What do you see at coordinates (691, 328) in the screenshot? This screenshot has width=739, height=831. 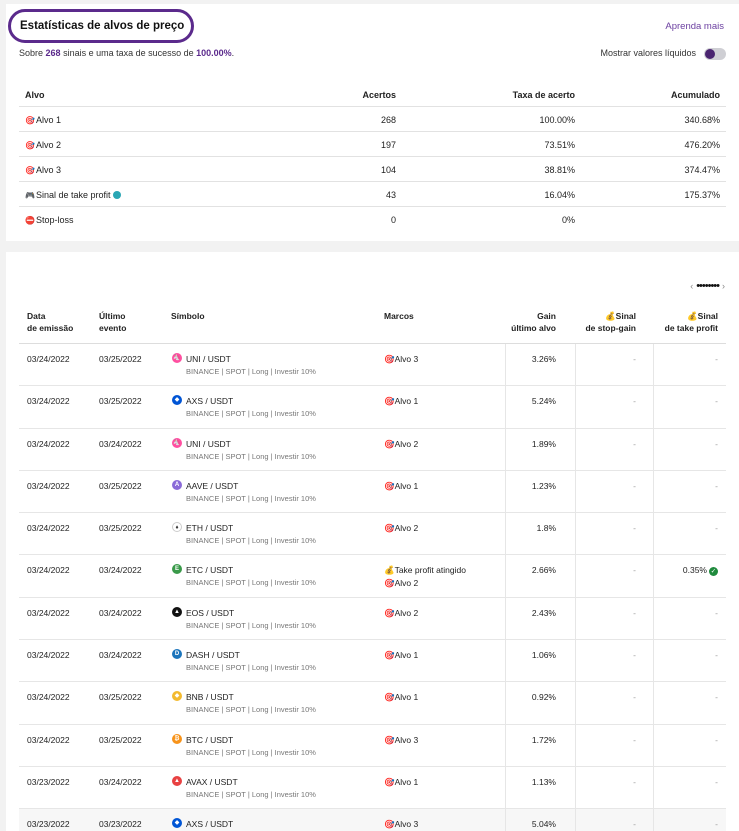 I see `col-take-profit-line2: de take profit` at bounding box center [691, 328].